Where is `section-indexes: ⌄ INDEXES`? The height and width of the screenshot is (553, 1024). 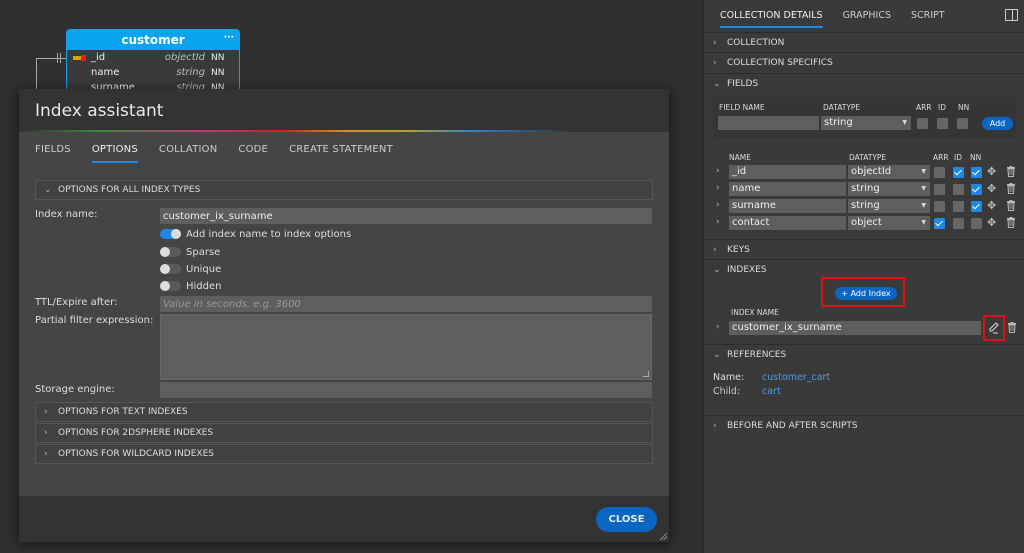 section-indexes: ⌄ INDEXES is located at coordinates (864, 269).